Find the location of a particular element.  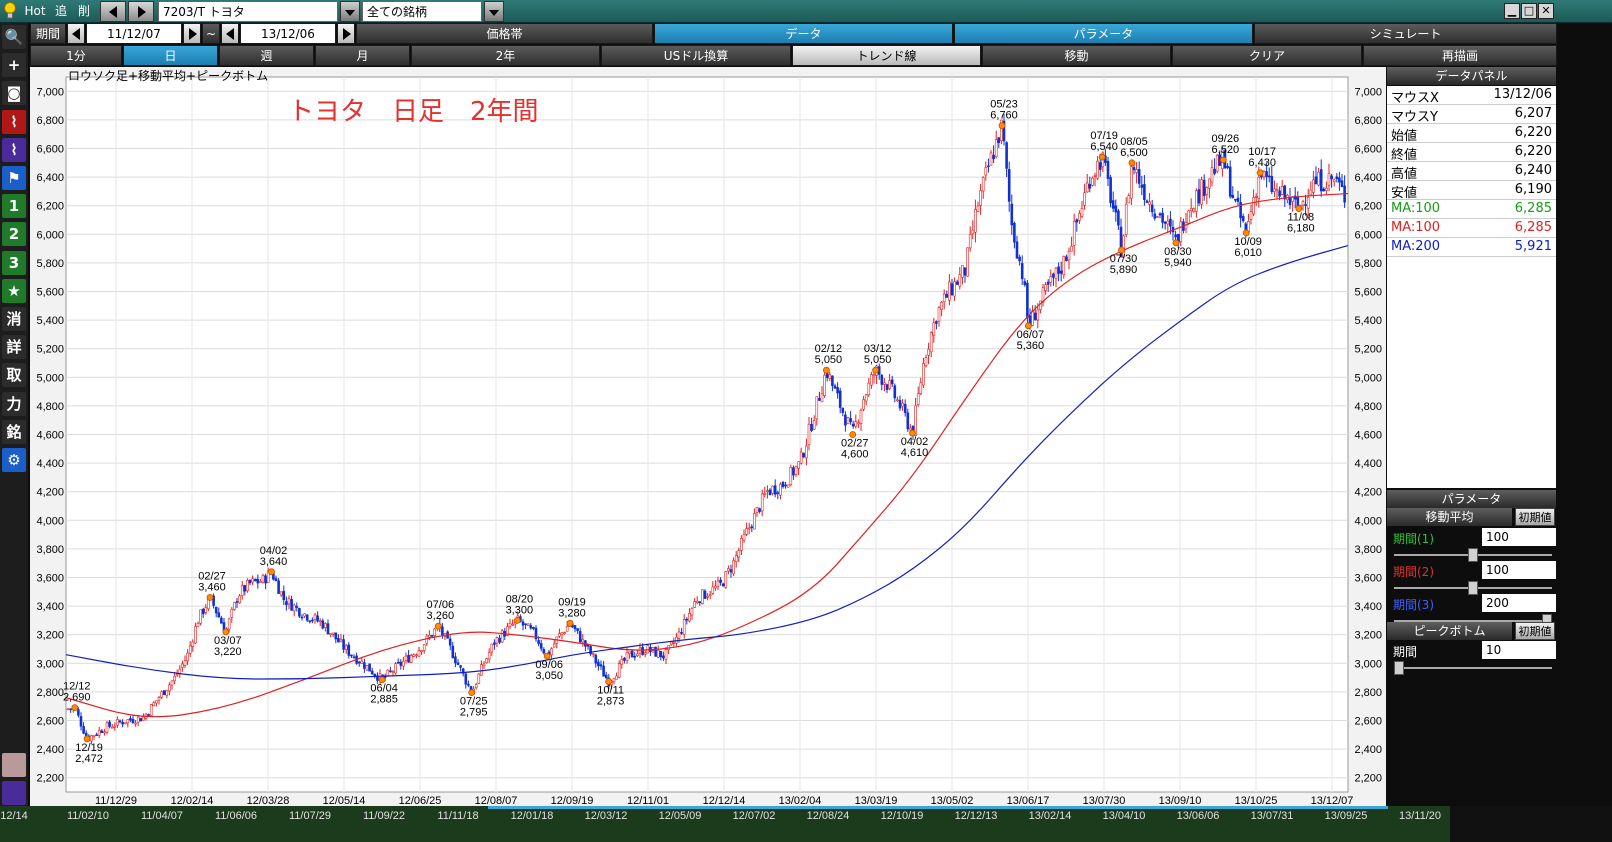

chart-thumb2-icon is located at coordinates (14, 793).